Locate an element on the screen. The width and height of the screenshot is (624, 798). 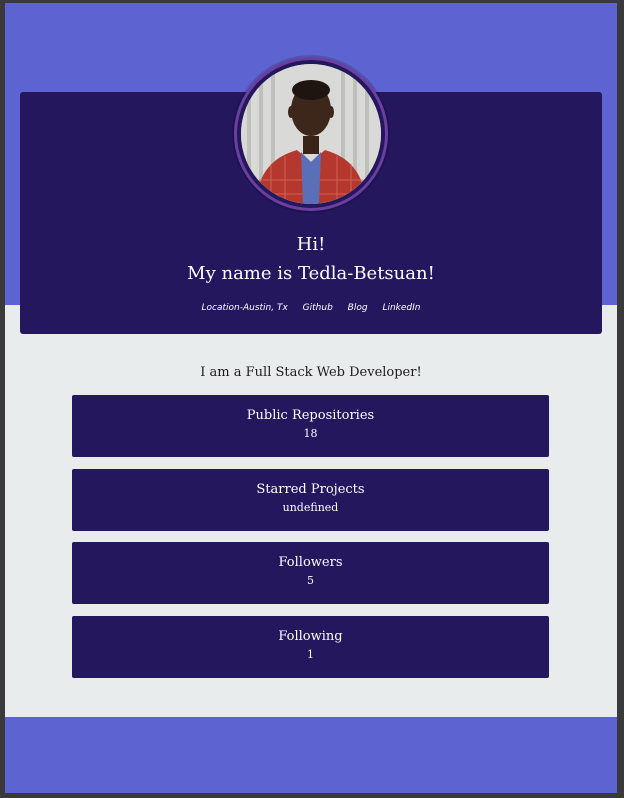
stat-card-starred-projects: Starred Projects undefined is located at coordinates (310, 500).